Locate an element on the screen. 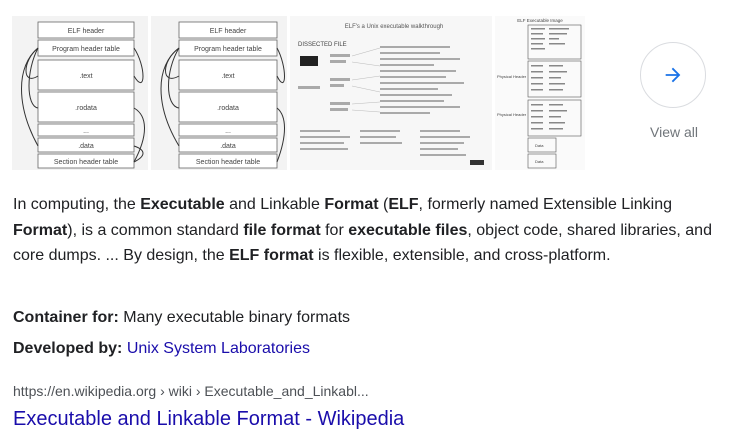  view-all-circle is located at coordinates (673, 75).